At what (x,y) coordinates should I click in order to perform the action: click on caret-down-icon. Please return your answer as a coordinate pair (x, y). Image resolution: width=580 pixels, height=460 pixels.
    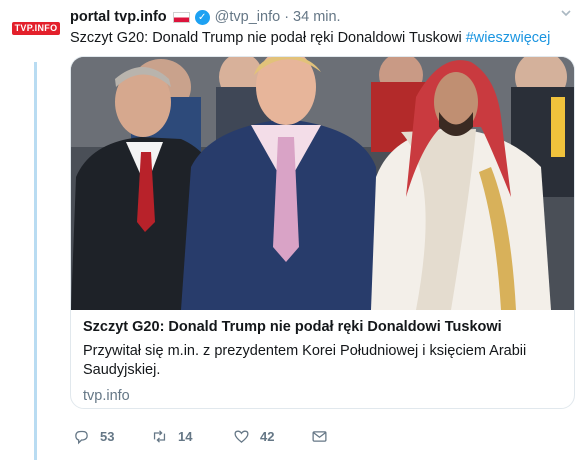
    Looking at the image, I should click on (566, 15).